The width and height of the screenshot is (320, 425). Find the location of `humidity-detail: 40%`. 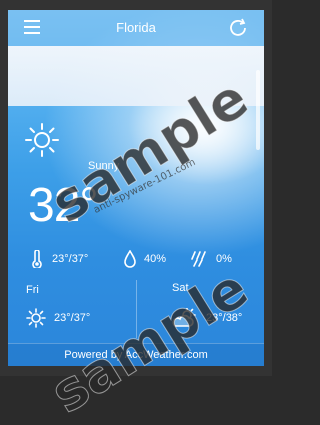

humidity-detail: 40% is located at coordinates (145, 259).